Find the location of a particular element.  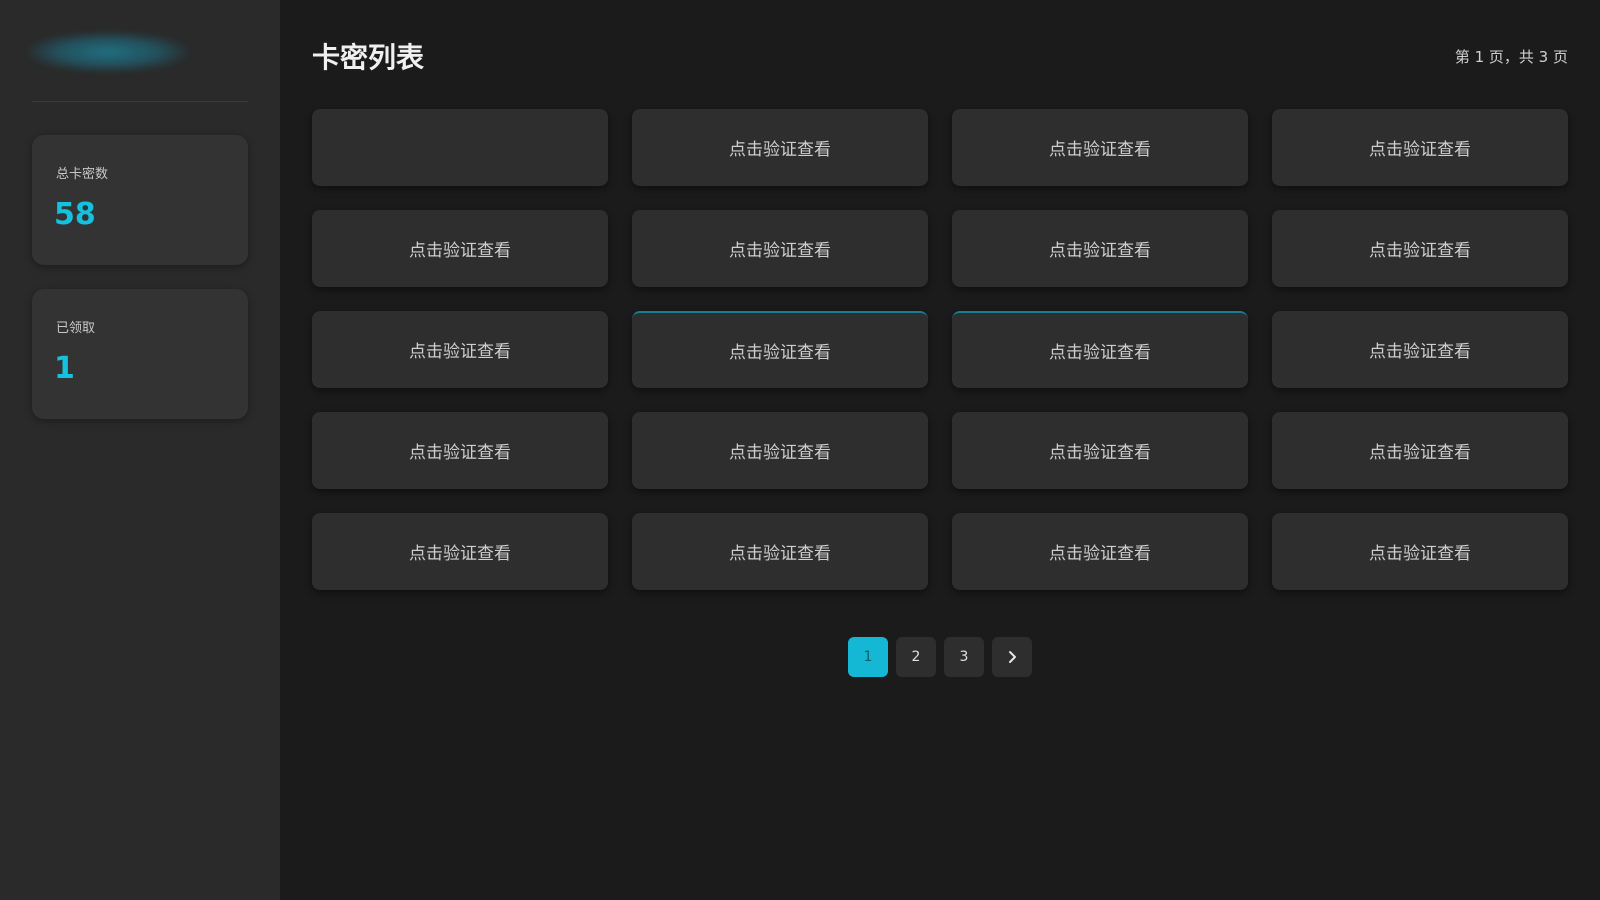

stat-label-claimed: 已领取 is located at coordinates (76, 328).